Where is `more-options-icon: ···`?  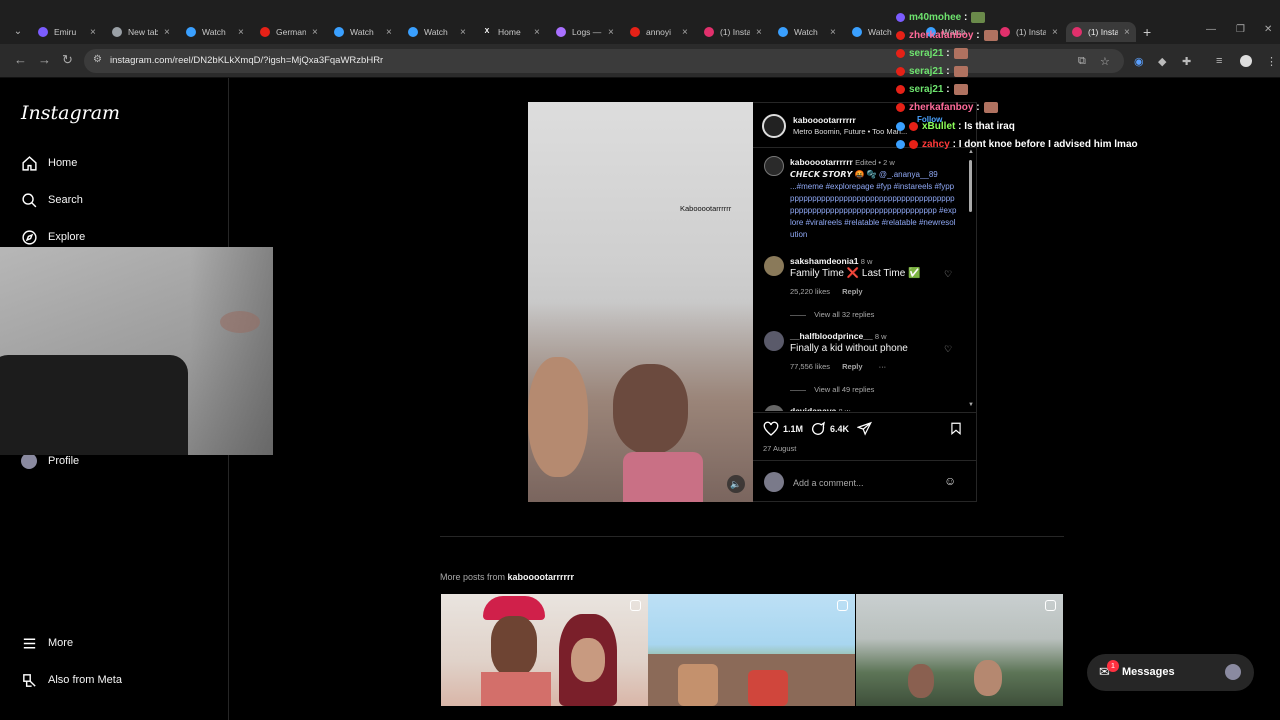 more-options-icon: ··· is located at coordinates (883, 366).